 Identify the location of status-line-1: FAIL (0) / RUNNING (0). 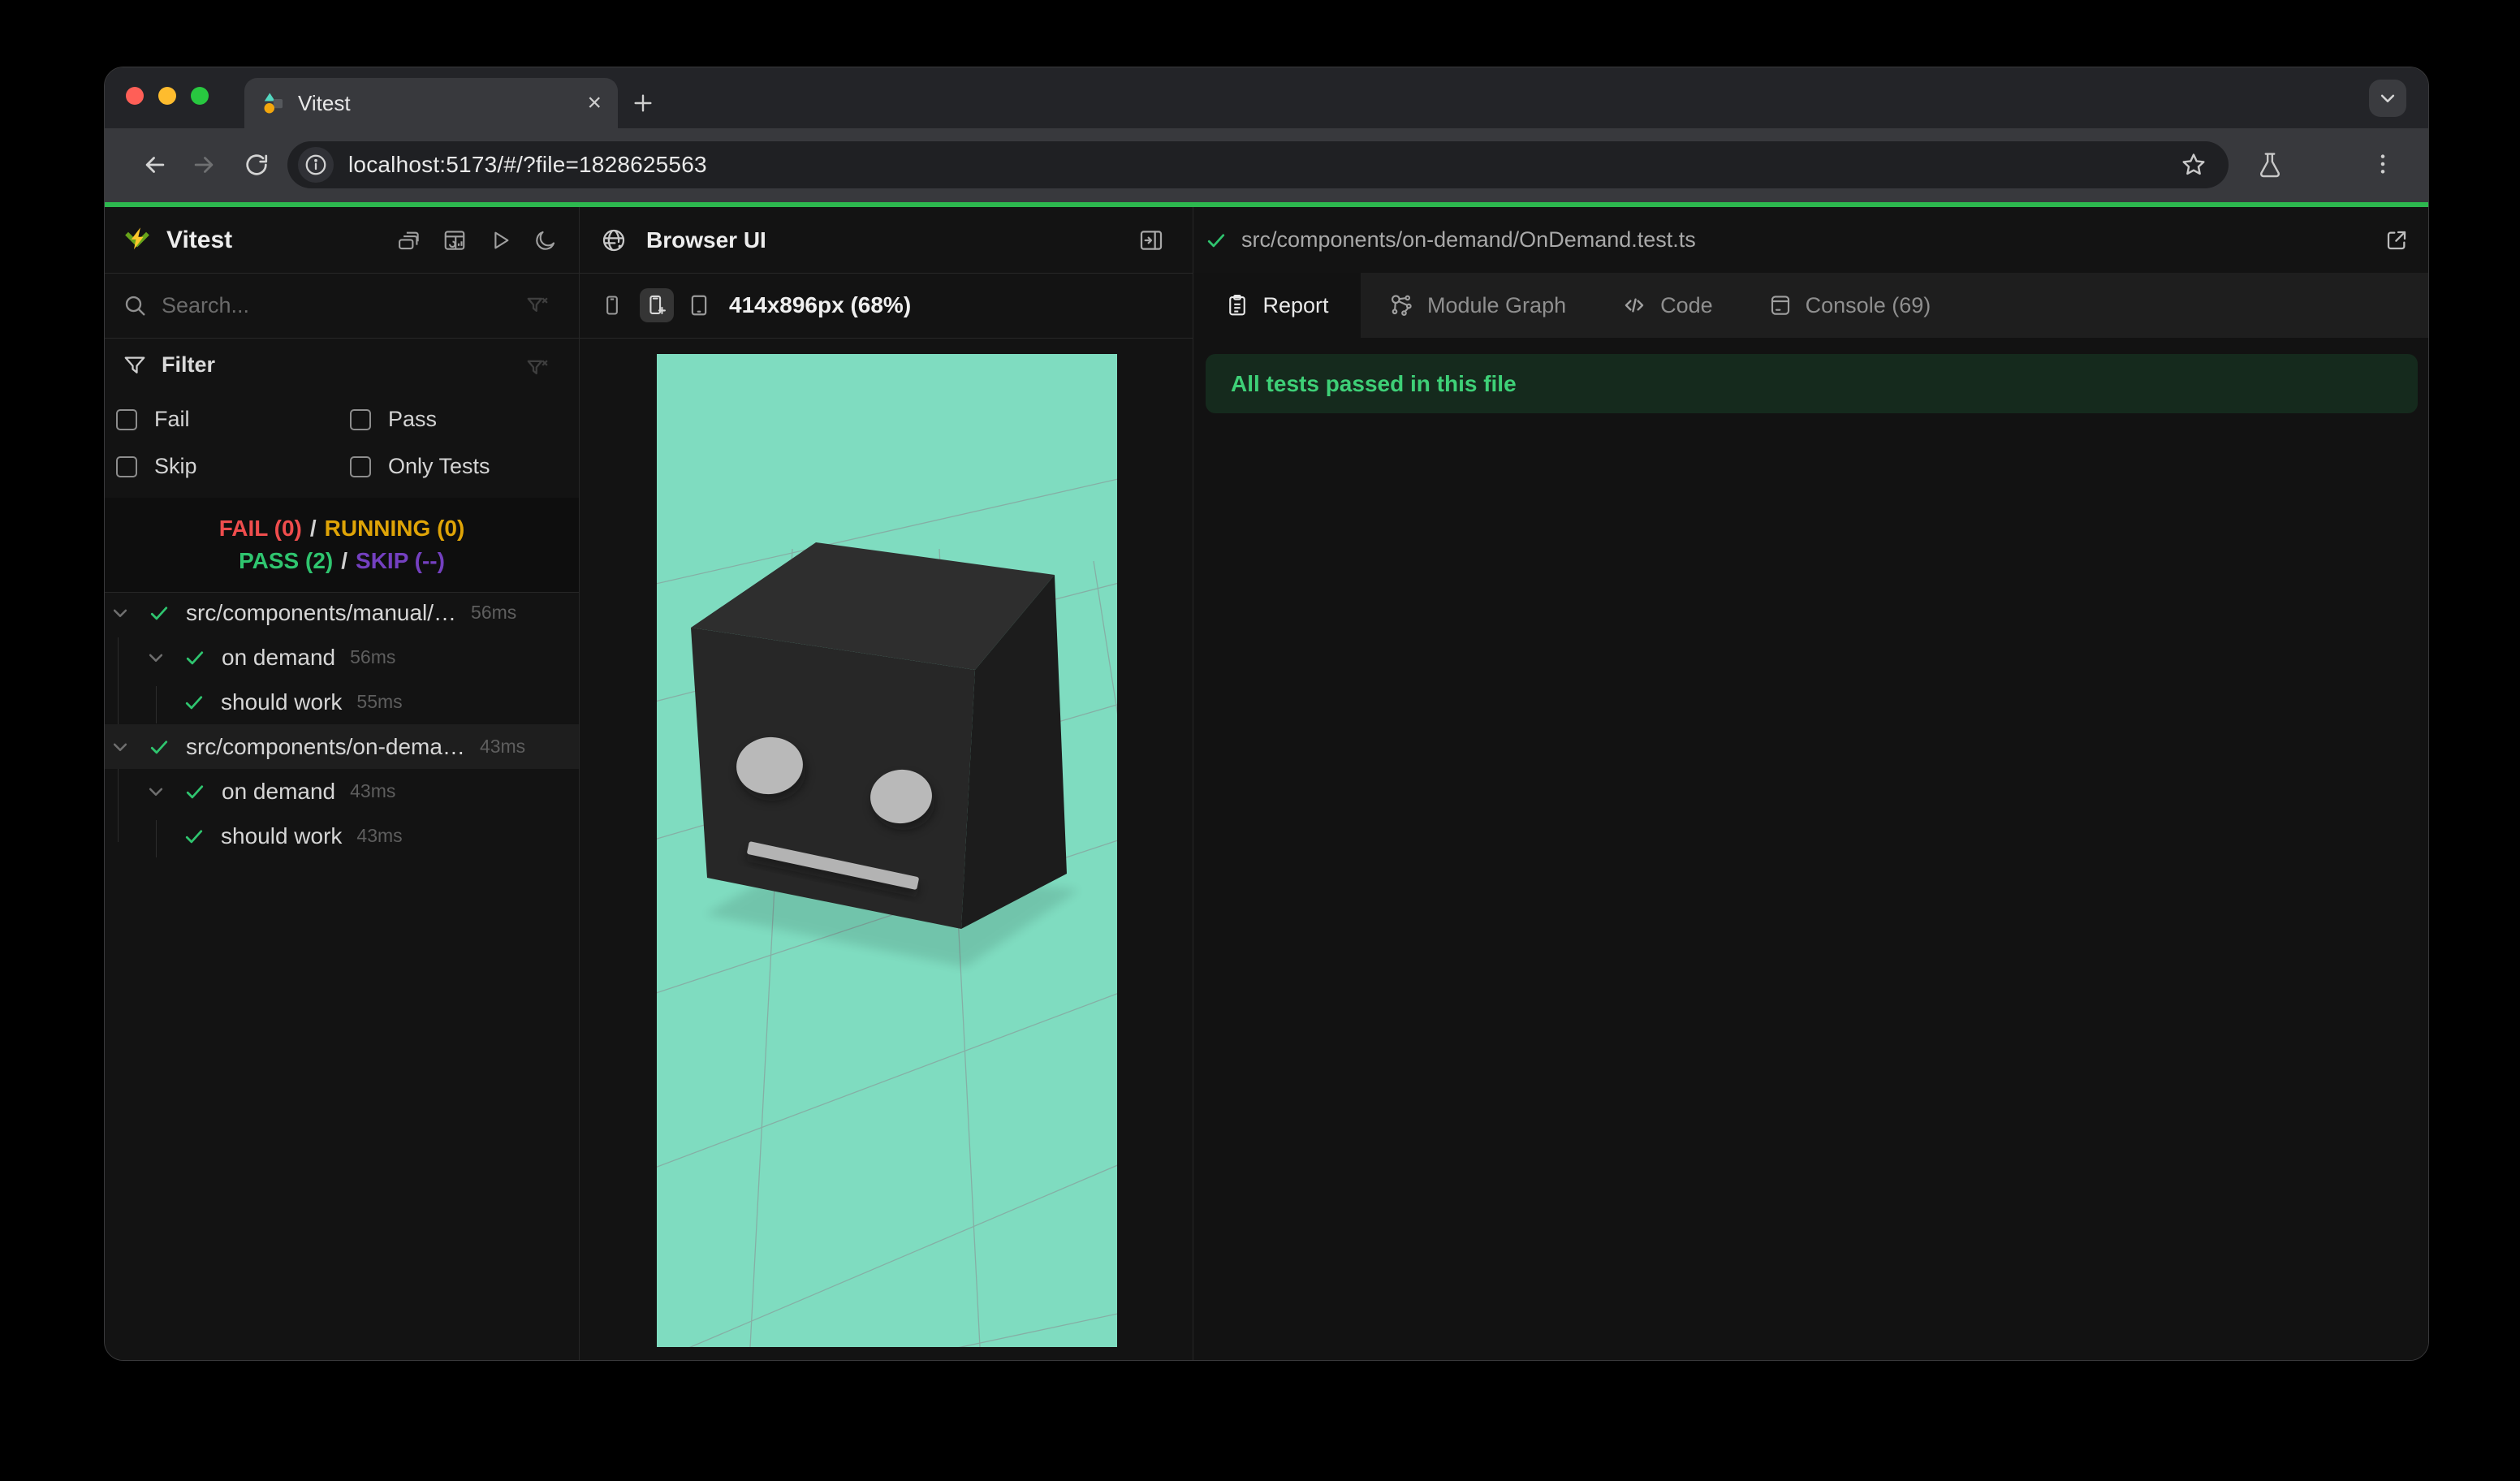
(342, 528).